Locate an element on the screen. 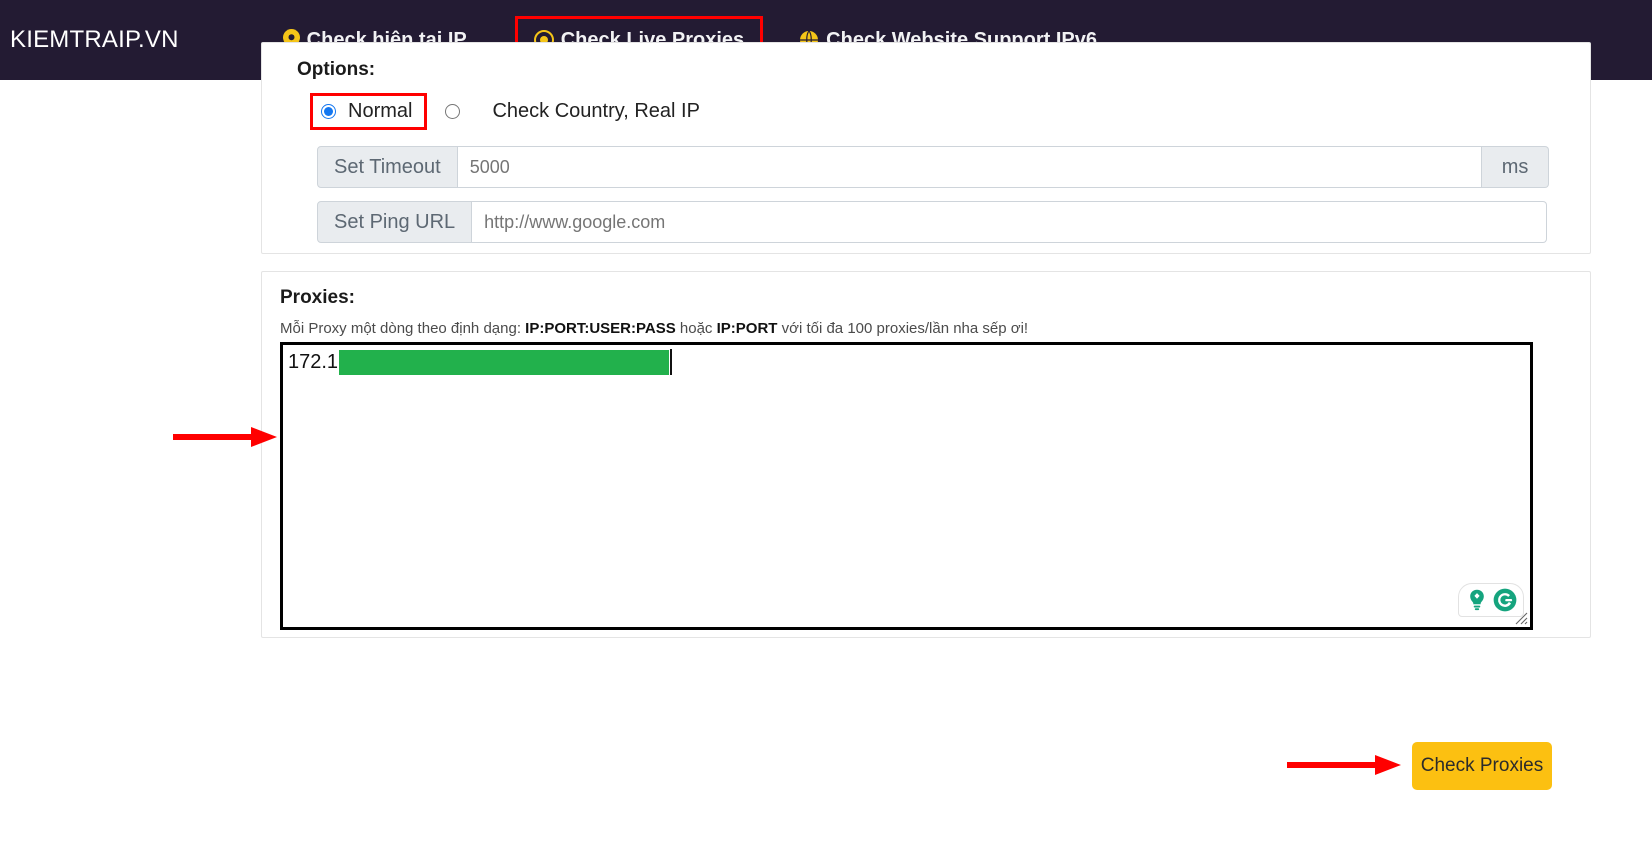 This screenshot has height=843, width=1652. brand-logo: KIEMTRAIP.VN is located at coordinates (94, 40).